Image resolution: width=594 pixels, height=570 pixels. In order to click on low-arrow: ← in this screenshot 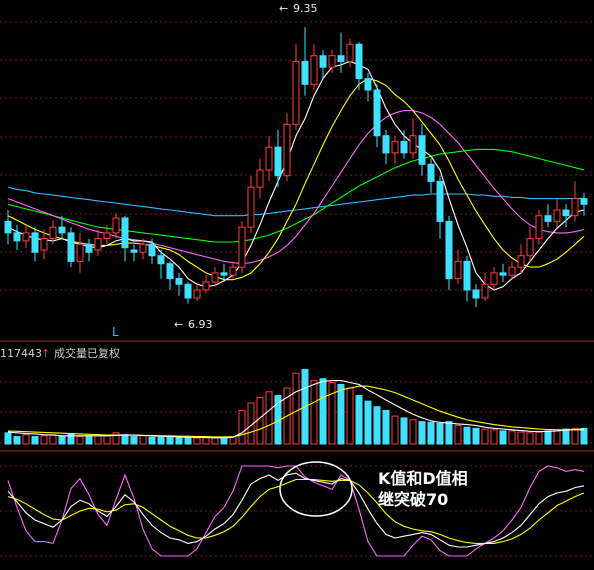, I will do `click(178, 324)`.